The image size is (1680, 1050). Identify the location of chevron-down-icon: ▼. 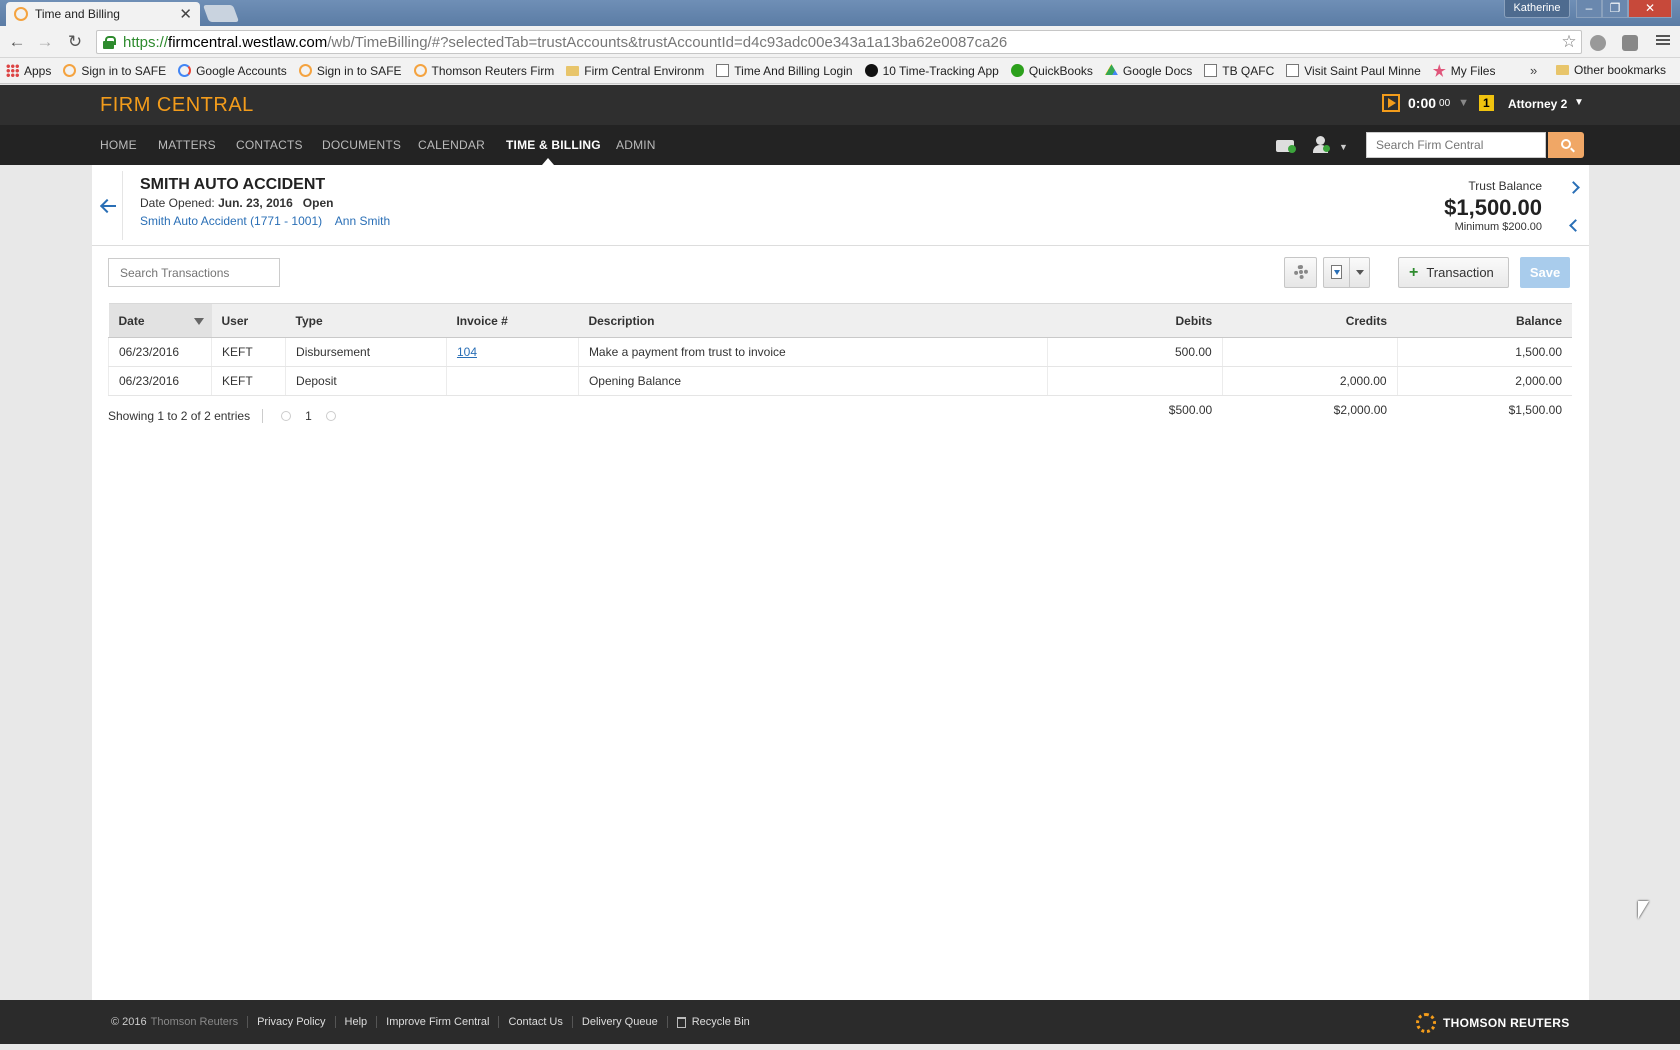
(1463, 103).